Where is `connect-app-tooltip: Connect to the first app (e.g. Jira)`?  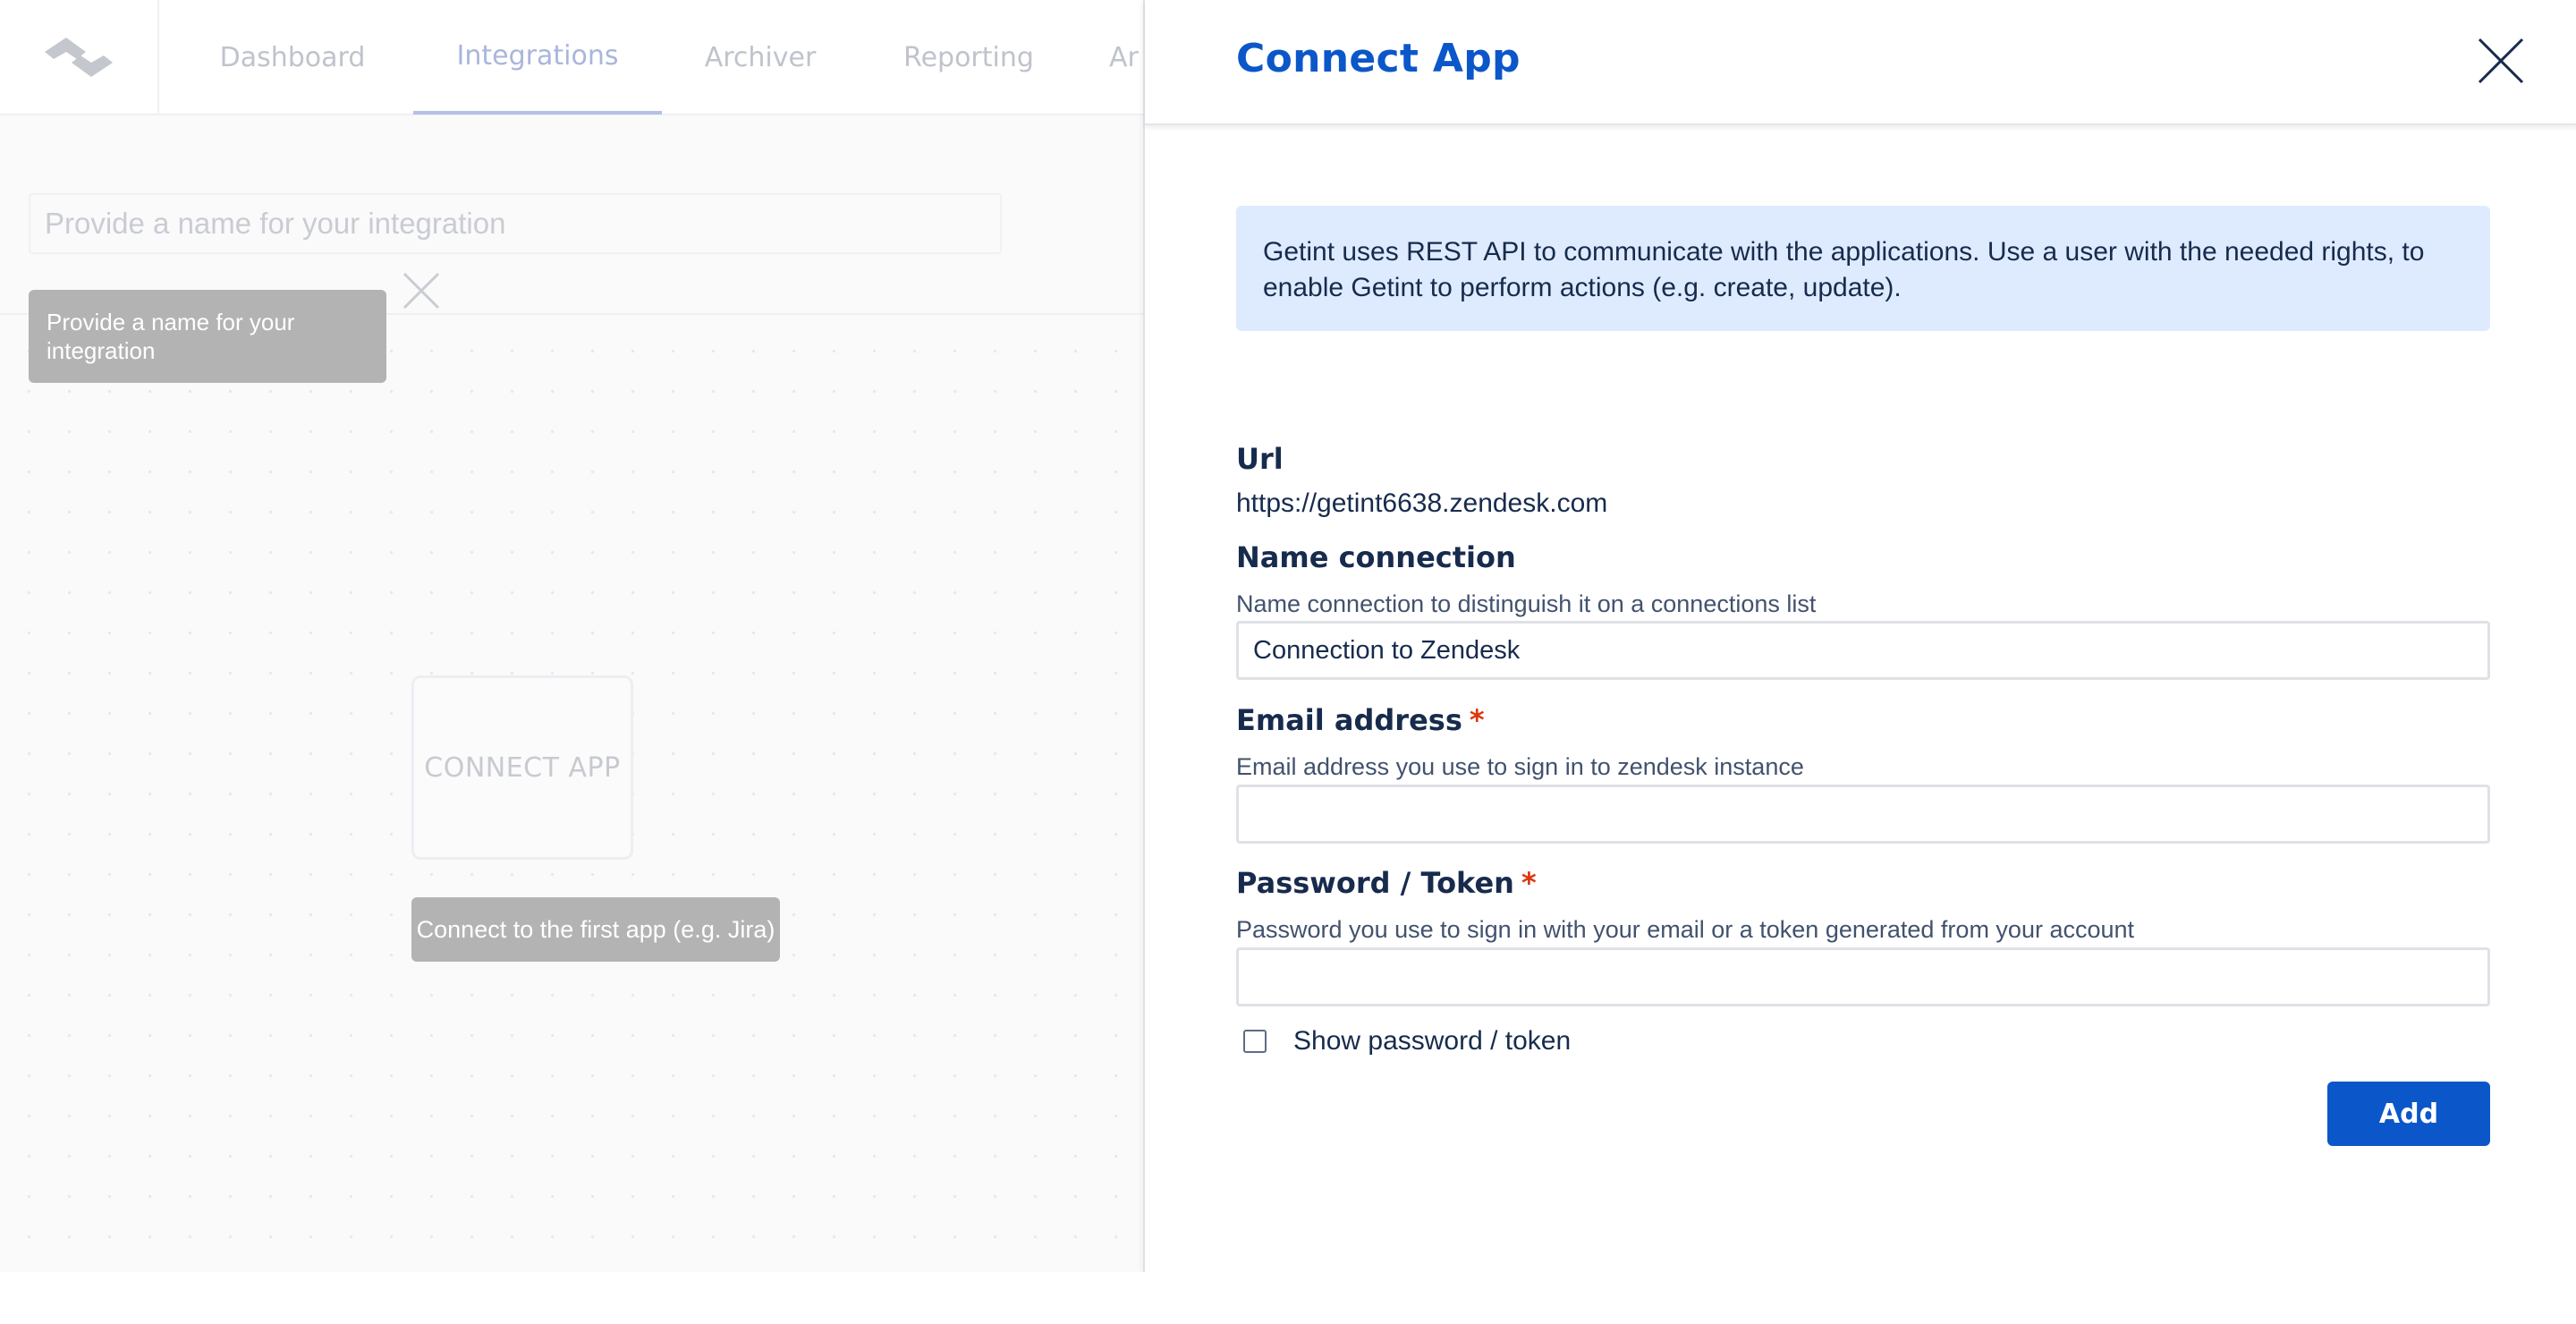
connect-app-tooltip: Connect to the first app (e.g. Jira) is located at coordinates (595, 929).